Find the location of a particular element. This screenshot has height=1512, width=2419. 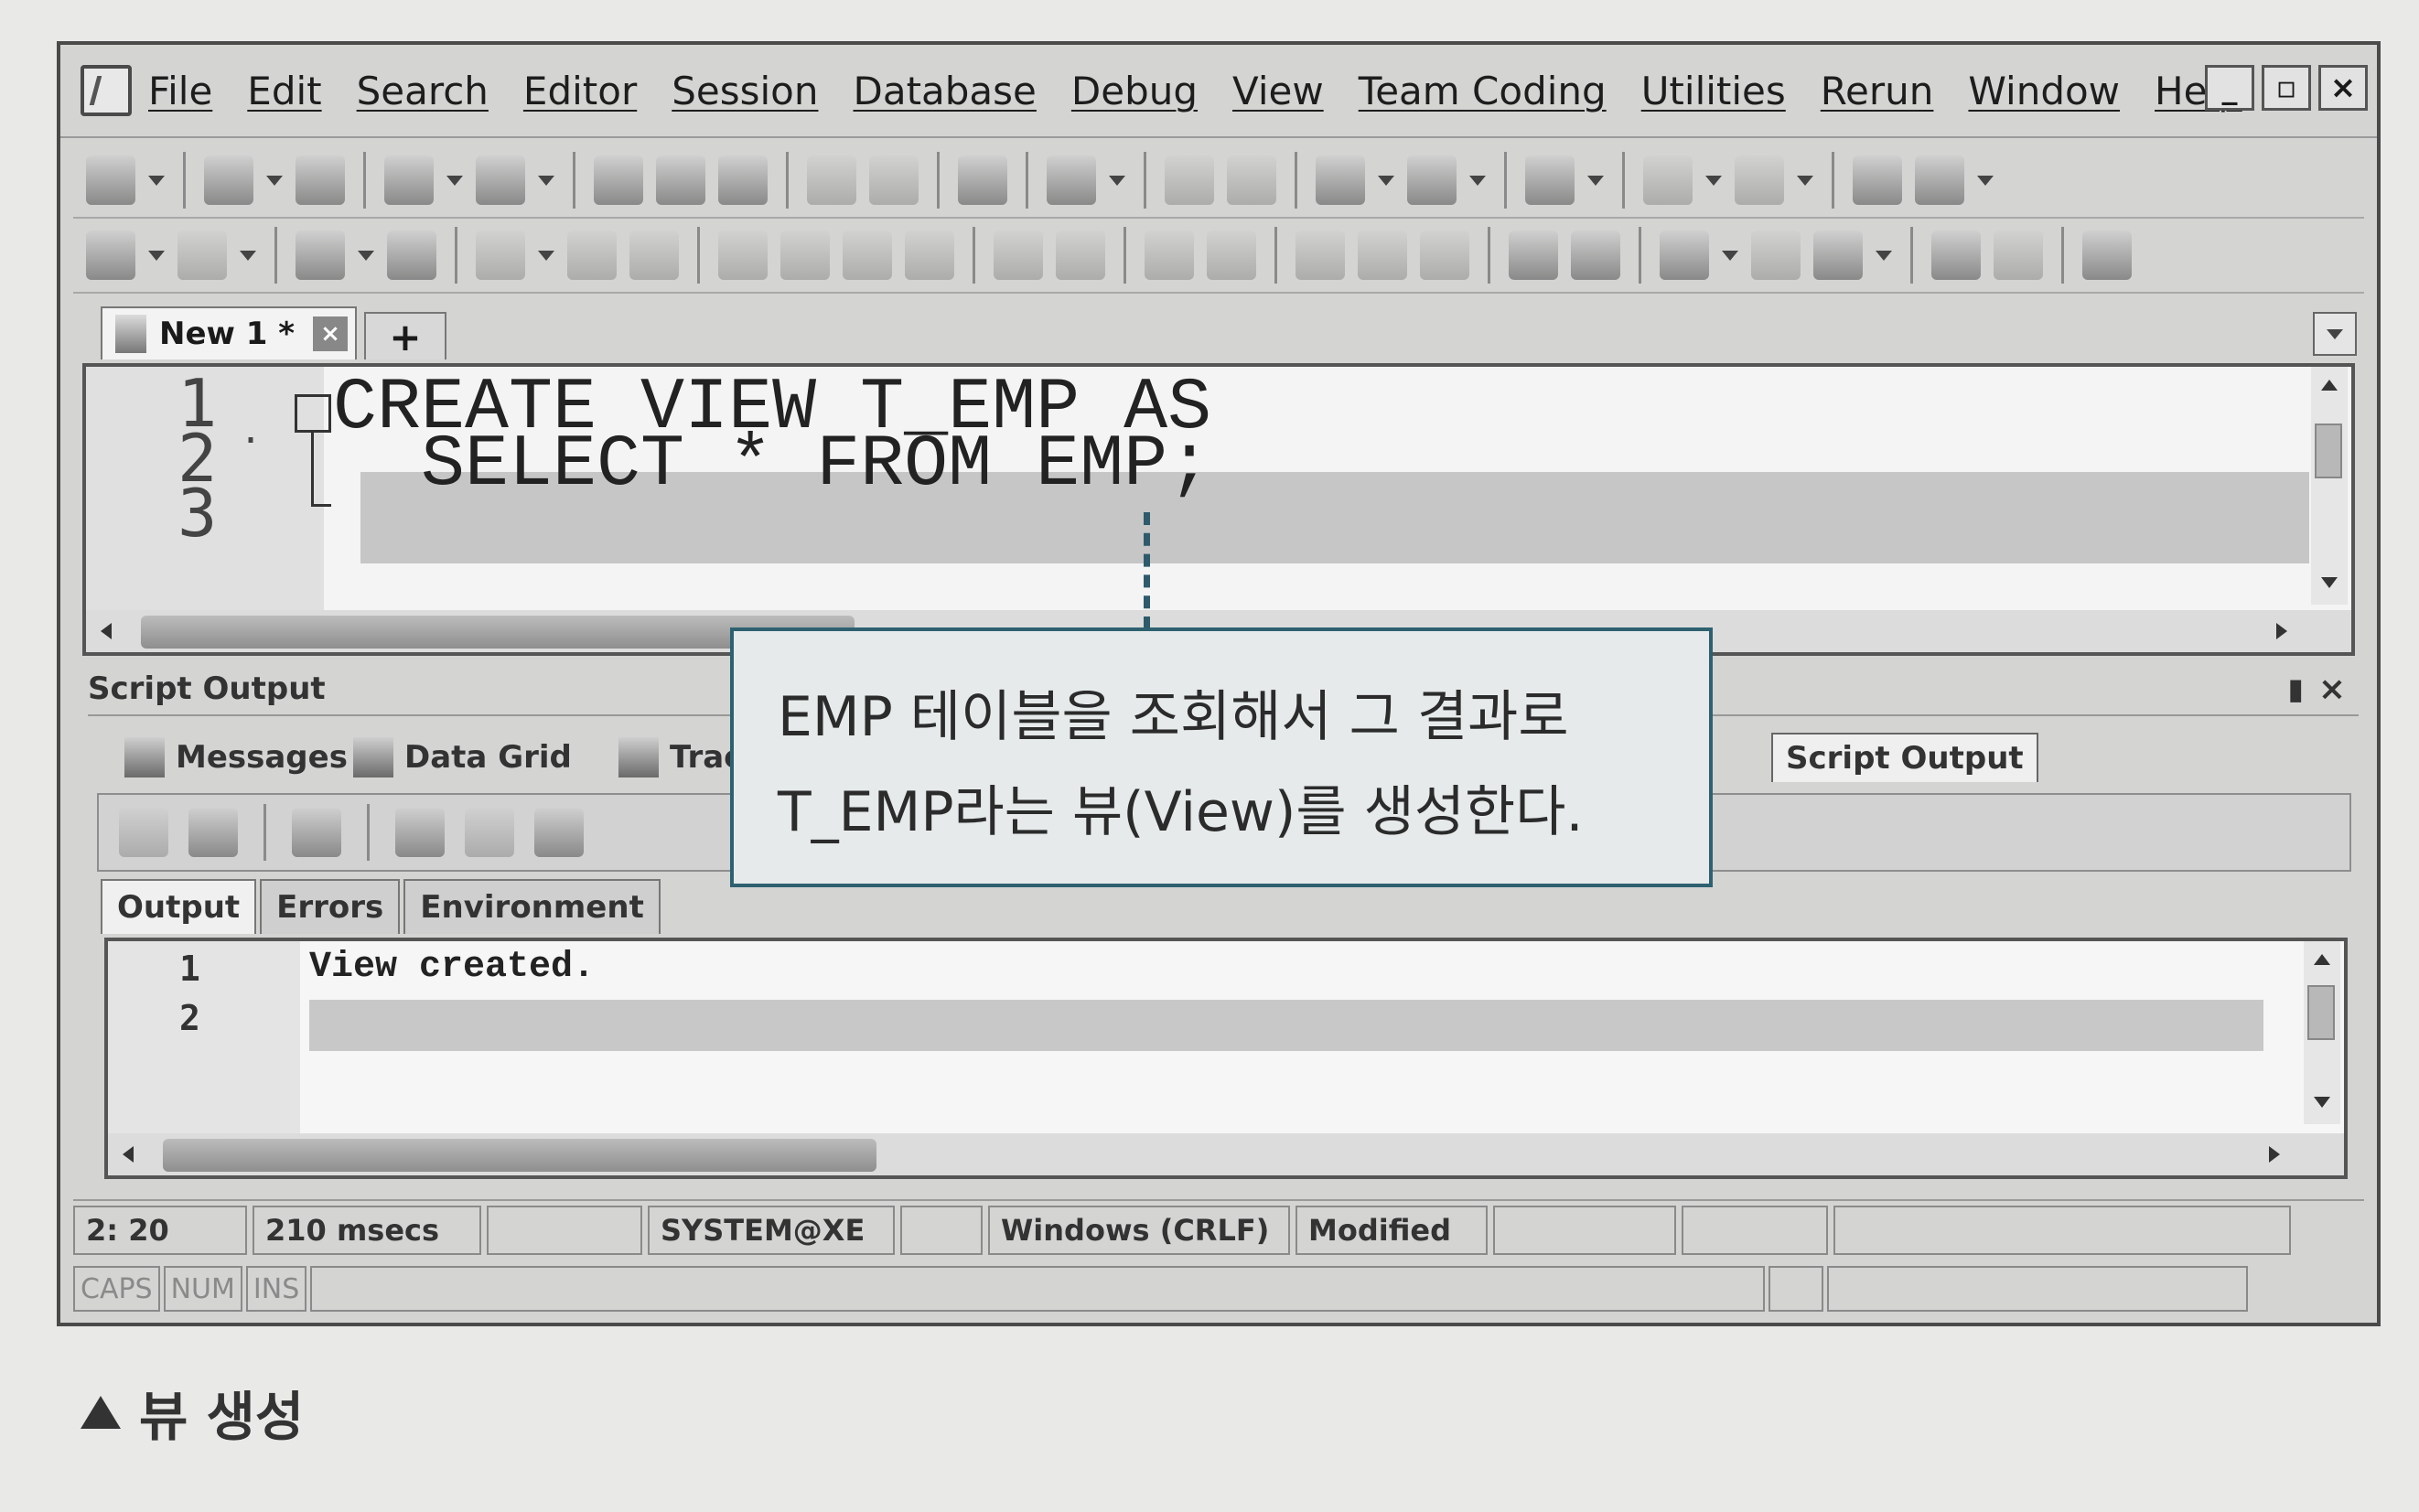

print-icon is located at coordinates (559, 832).